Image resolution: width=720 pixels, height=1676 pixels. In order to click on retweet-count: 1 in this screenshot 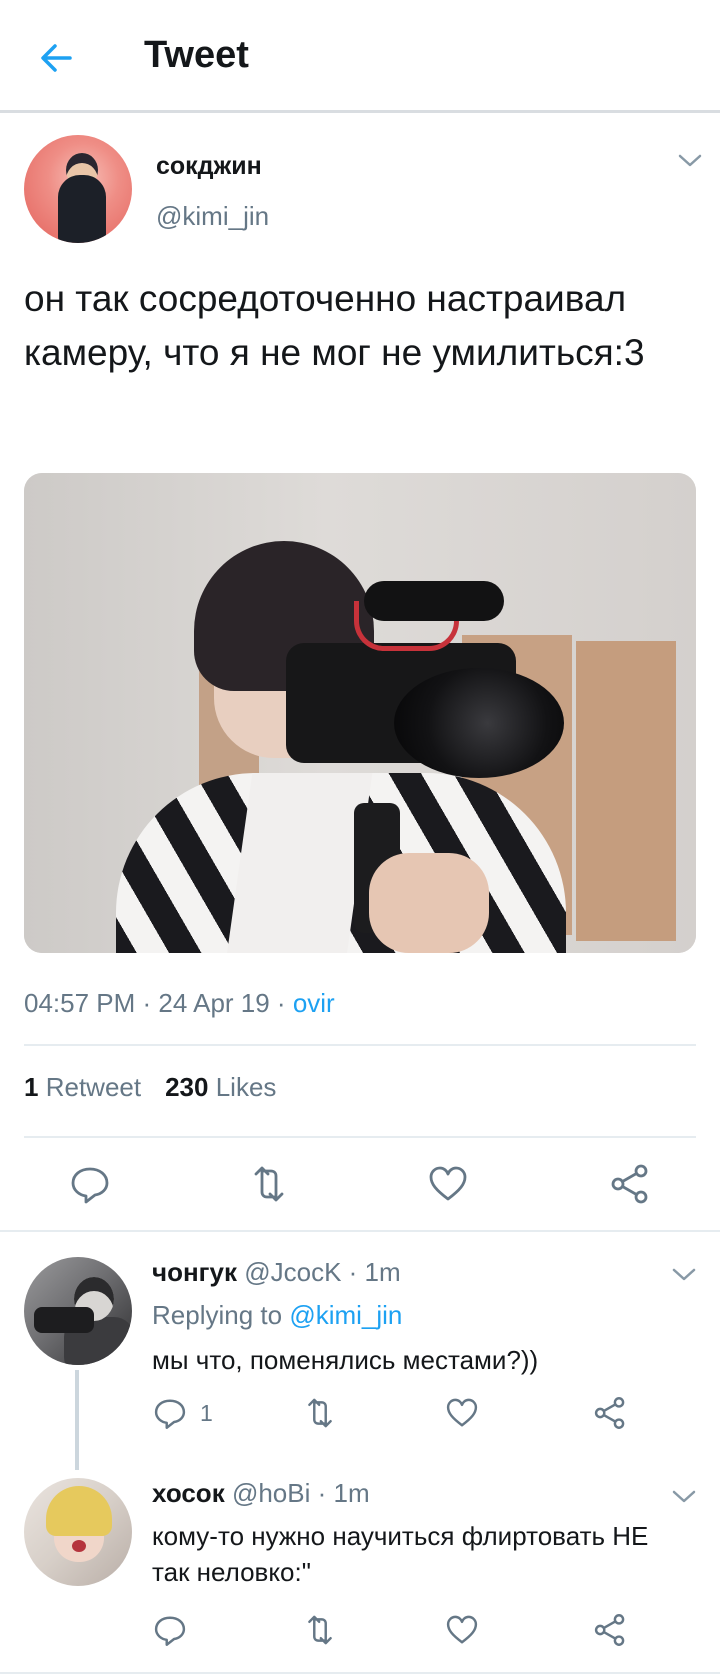, I will do `click(31, 1087)`.